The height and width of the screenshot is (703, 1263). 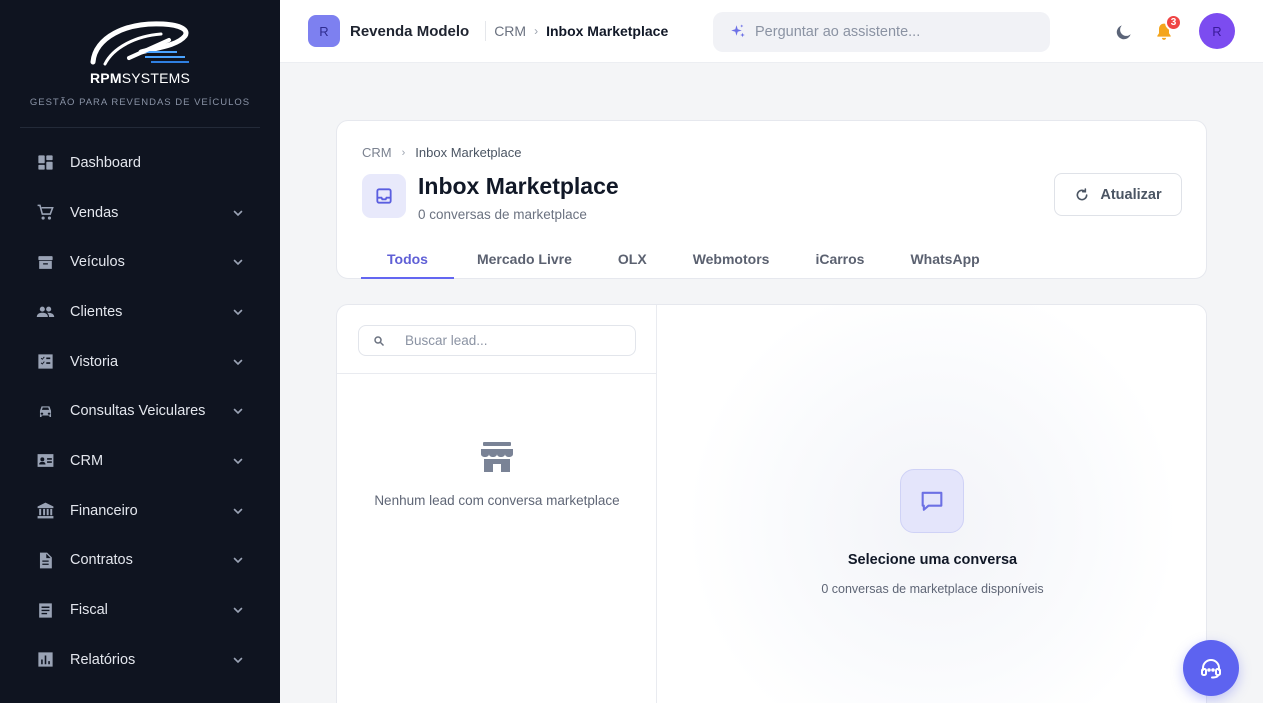 I want to click on cart-icon, so click(x=45, y=212).